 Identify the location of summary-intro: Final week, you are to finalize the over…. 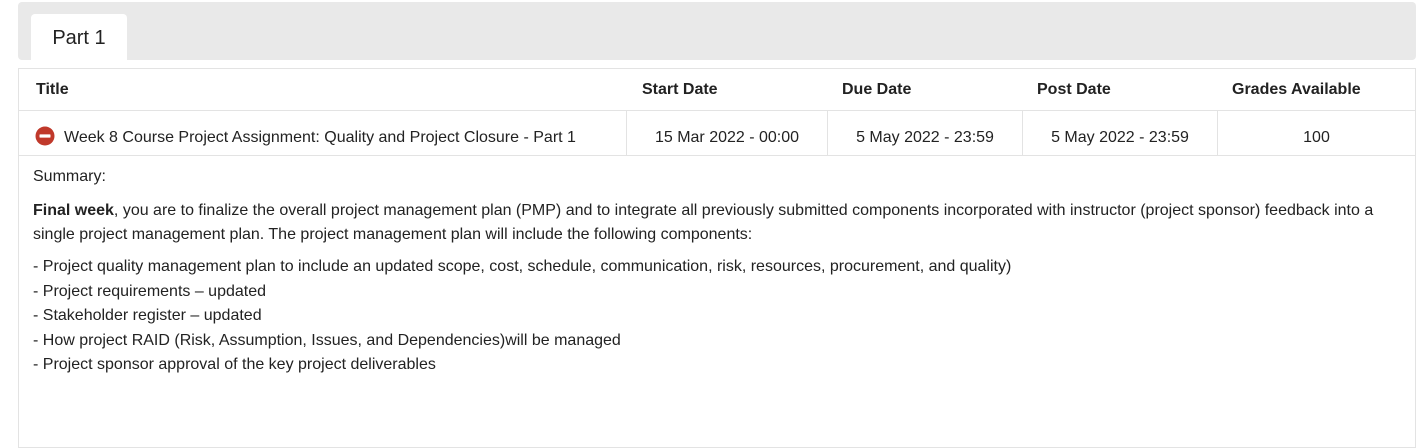
(718, 223).